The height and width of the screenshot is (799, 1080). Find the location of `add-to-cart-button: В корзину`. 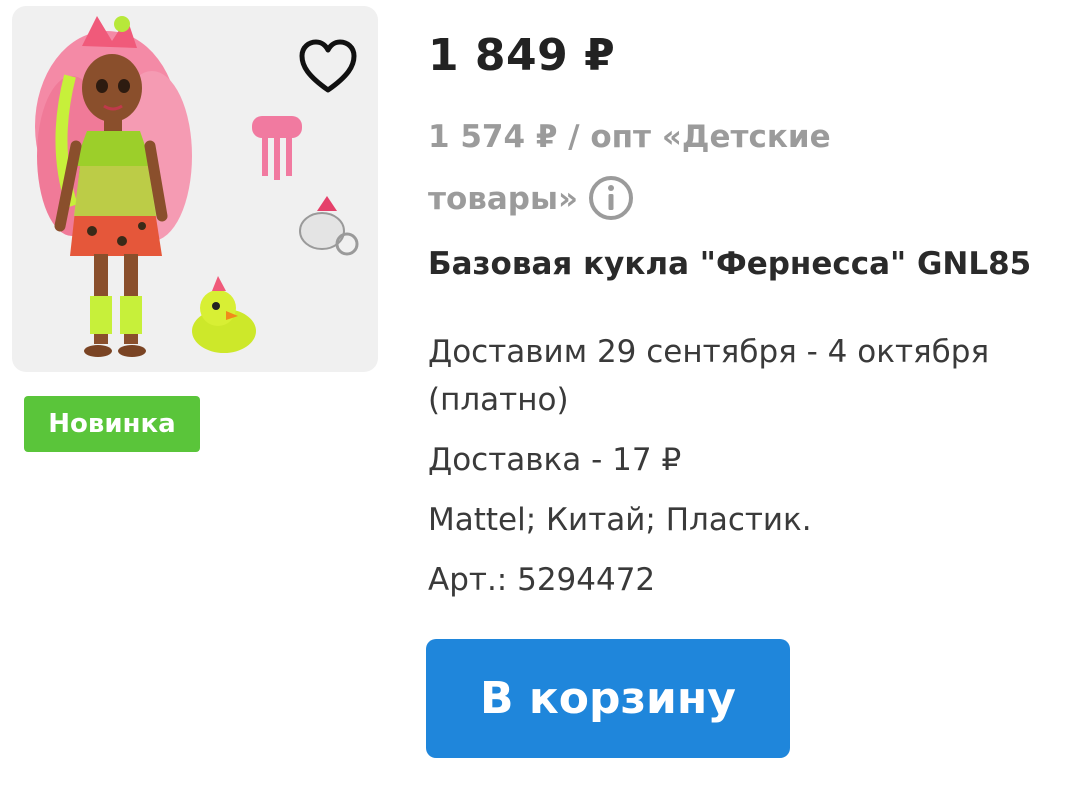

add-to-cart-button: В корзину is located at coordinates (608, 698).